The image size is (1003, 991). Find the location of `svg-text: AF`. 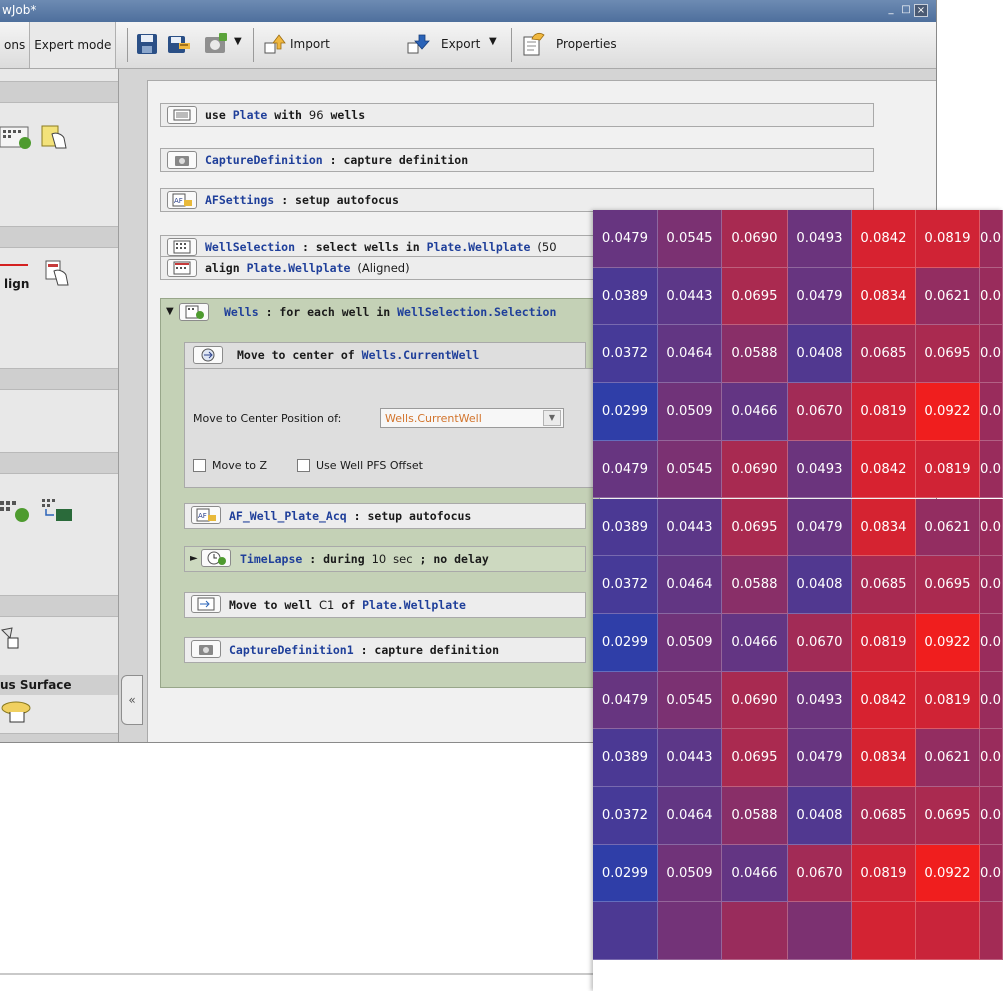

svg-text: AF is located at coordinates (202, 516).